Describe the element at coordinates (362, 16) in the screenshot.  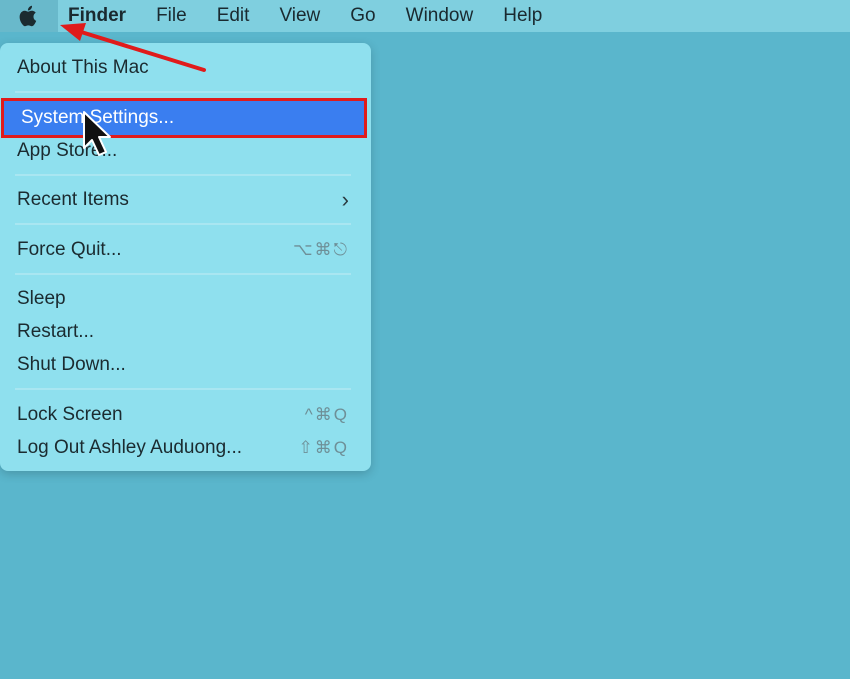
I see `menubar-go: Go` at that location.